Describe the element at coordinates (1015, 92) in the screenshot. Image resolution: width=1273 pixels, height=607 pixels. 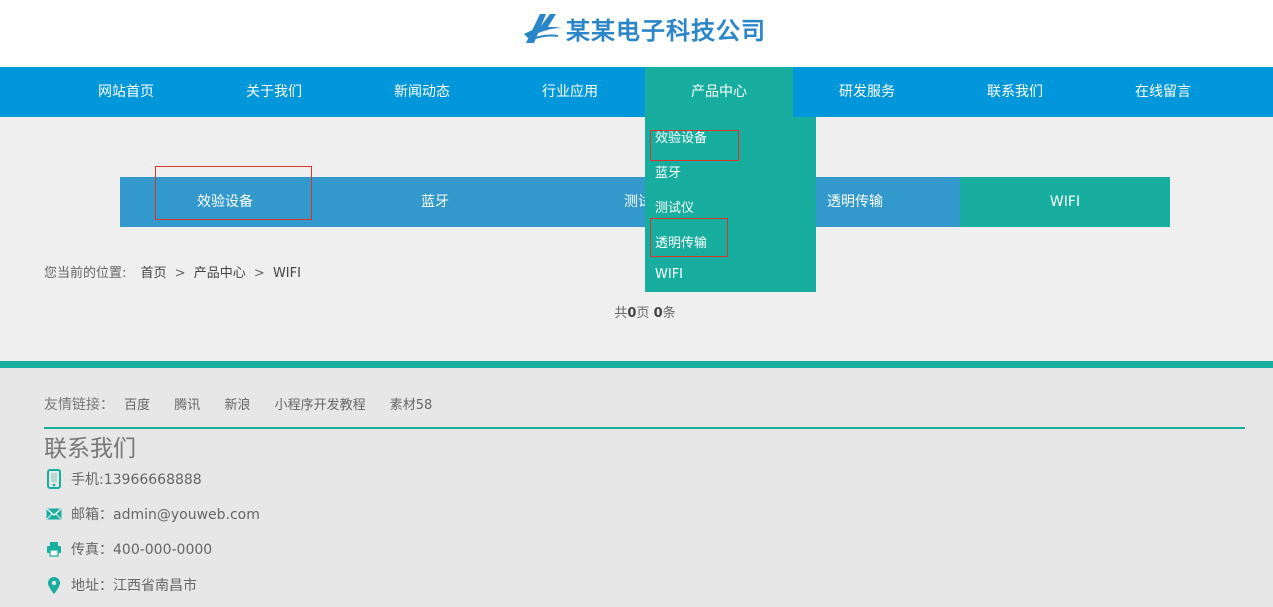
I see `nav-item-contact: 联系我们` at that location.